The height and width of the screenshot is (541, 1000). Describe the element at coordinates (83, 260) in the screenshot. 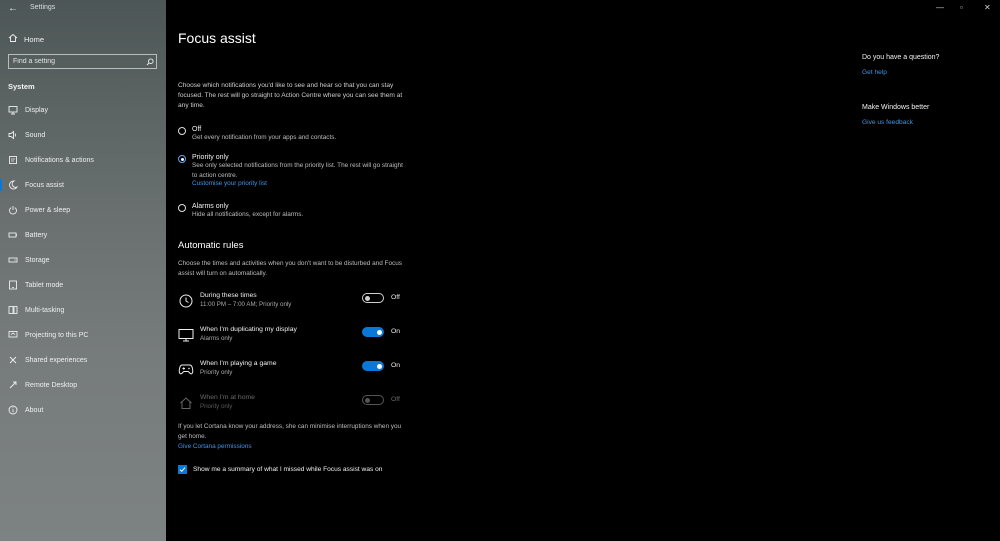

I see `sidebar-item-storage: Storage` at that location.